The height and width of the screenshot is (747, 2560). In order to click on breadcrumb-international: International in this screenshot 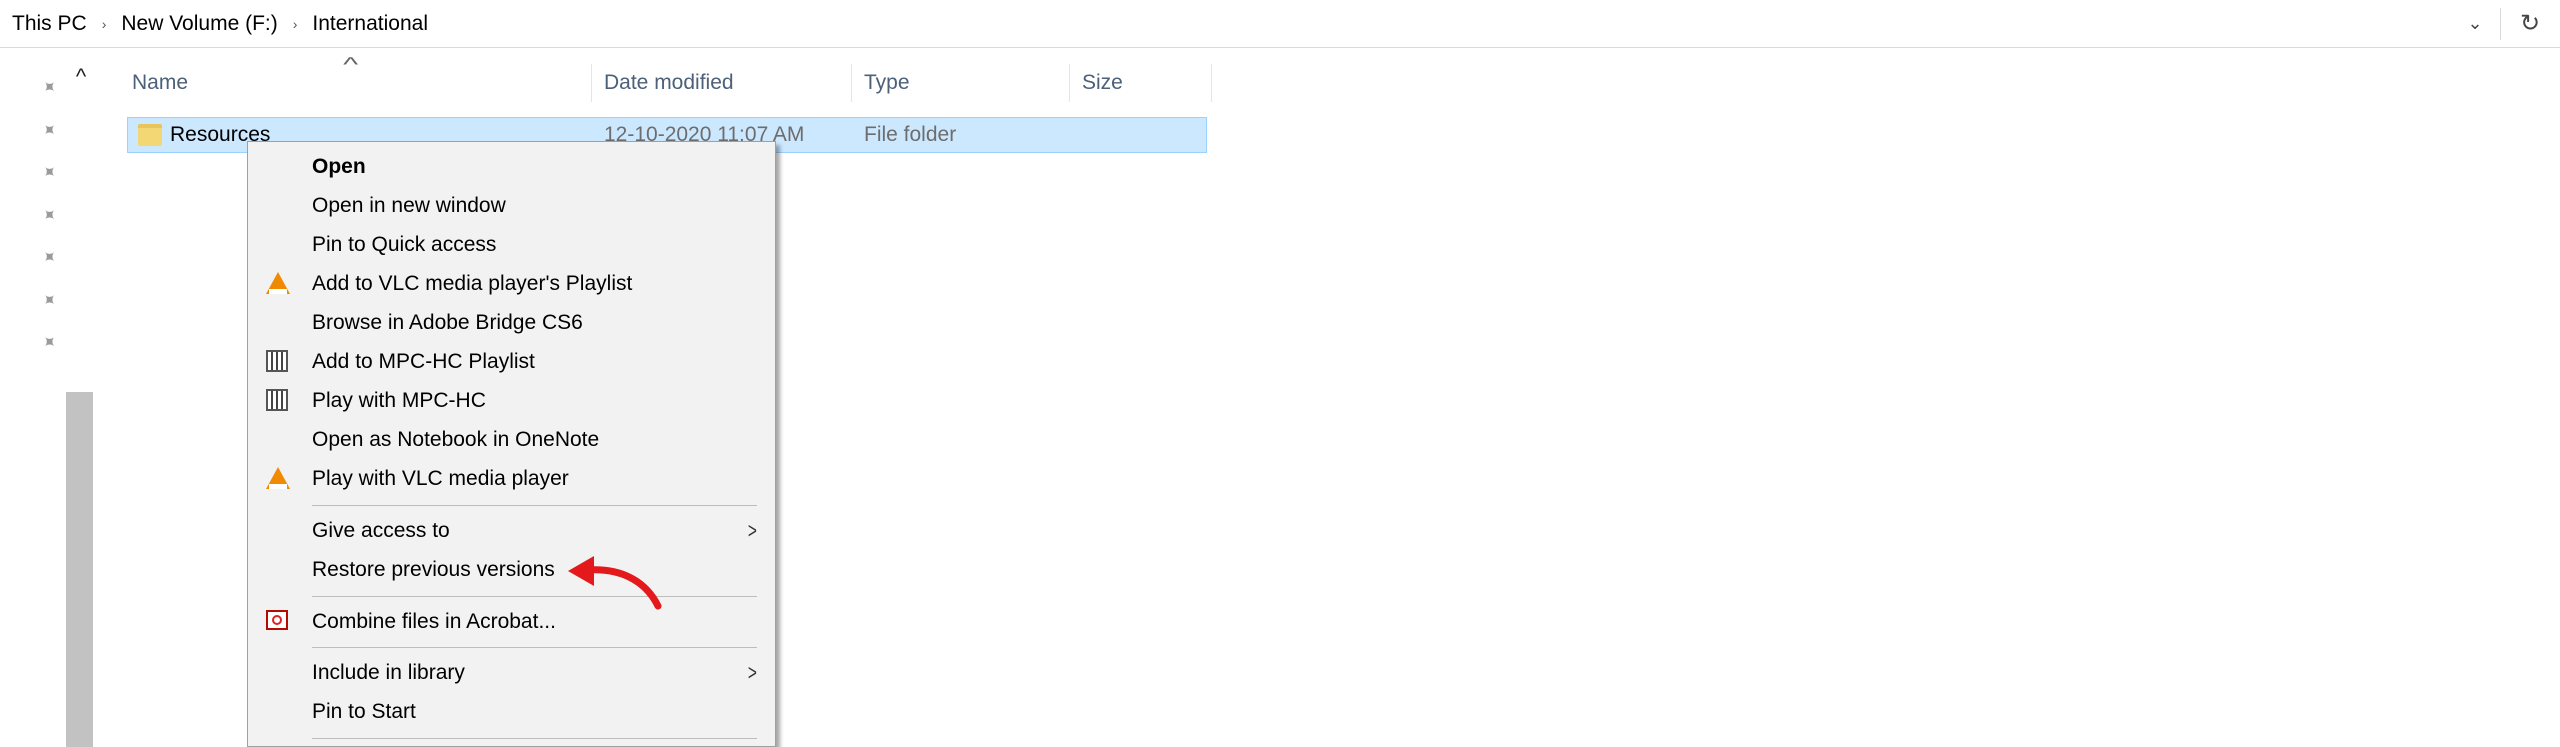, I will do `click(370, 24)`.